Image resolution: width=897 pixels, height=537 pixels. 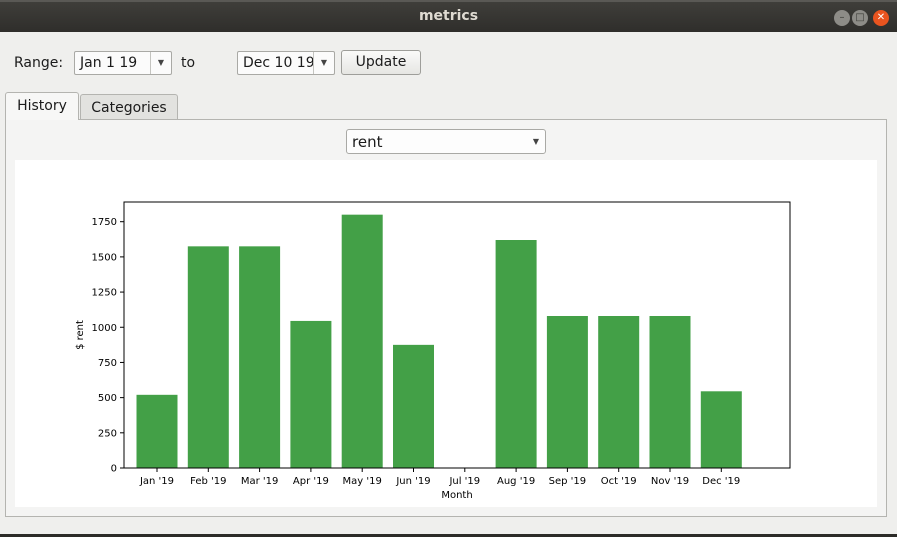 I want to click on x-tick-label: Jul '19, so click(x=464, y=481).